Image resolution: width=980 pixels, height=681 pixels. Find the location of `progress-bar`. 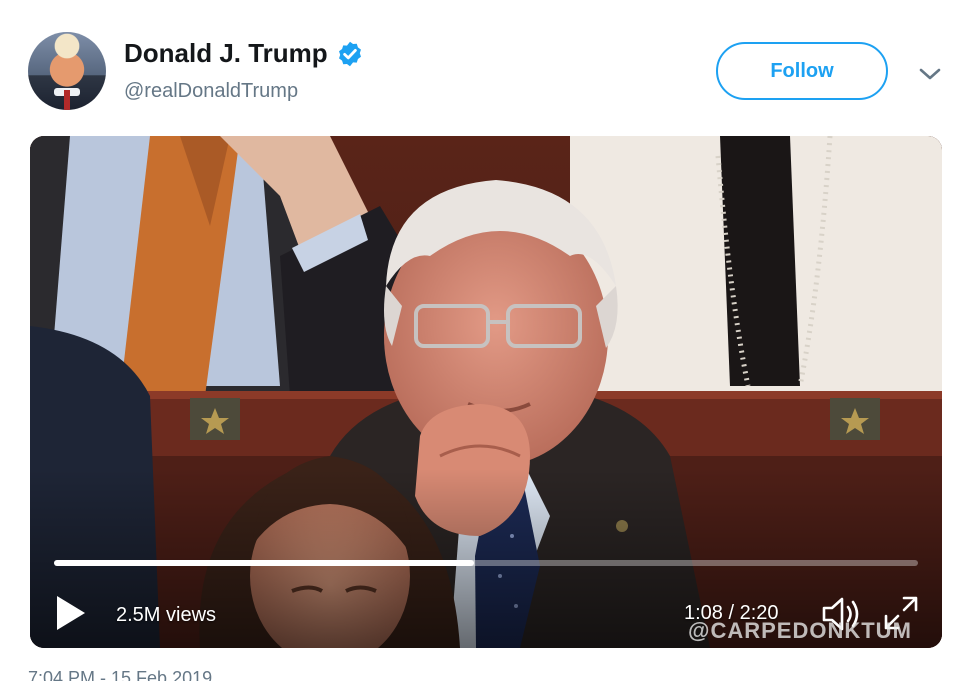

progress-bar is located at coordinates (486, 563).